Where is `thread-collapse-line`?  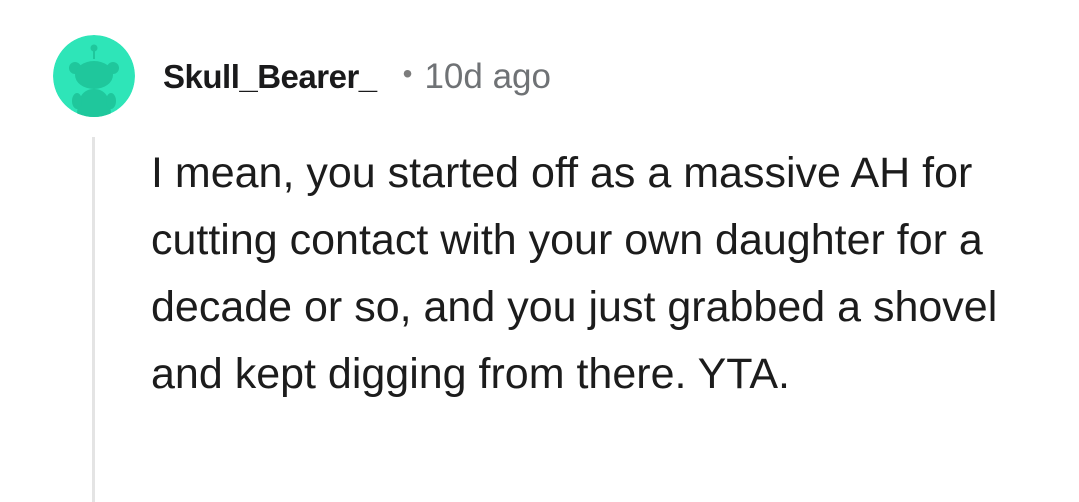
thread-collapse-line is located at coordinates (93, 319).